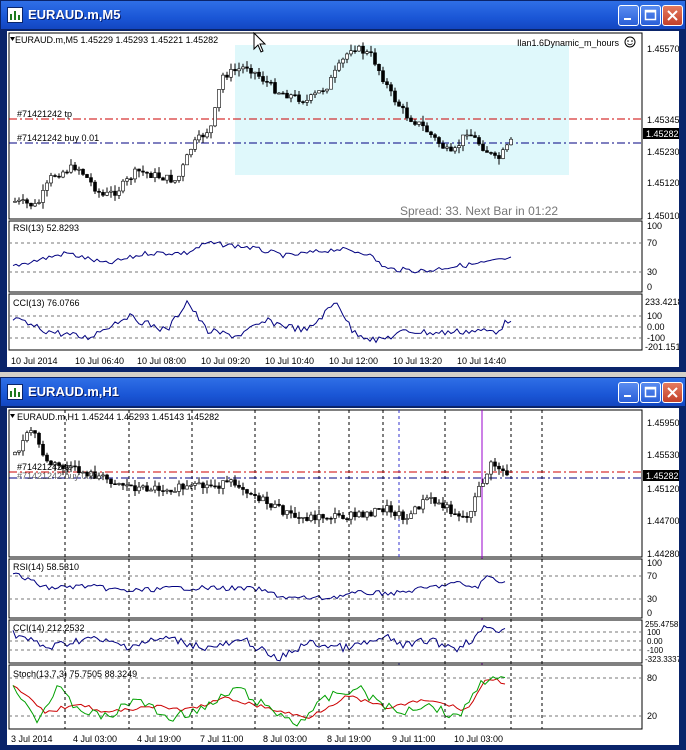 The image size is (686, 750). What do you see at coordinates (325, 256) in the screenshot?
I see `rsi-panel-m5` at bounding box center [325, 256].